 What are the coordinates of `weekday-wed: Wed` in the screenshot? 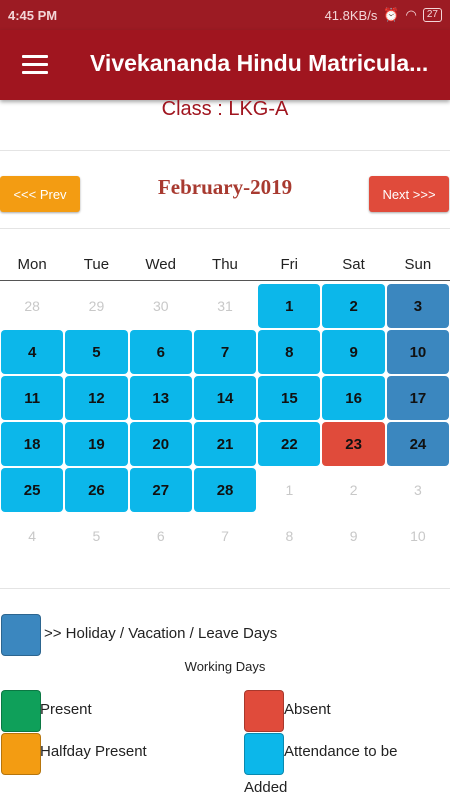 It's located at (160, 264).